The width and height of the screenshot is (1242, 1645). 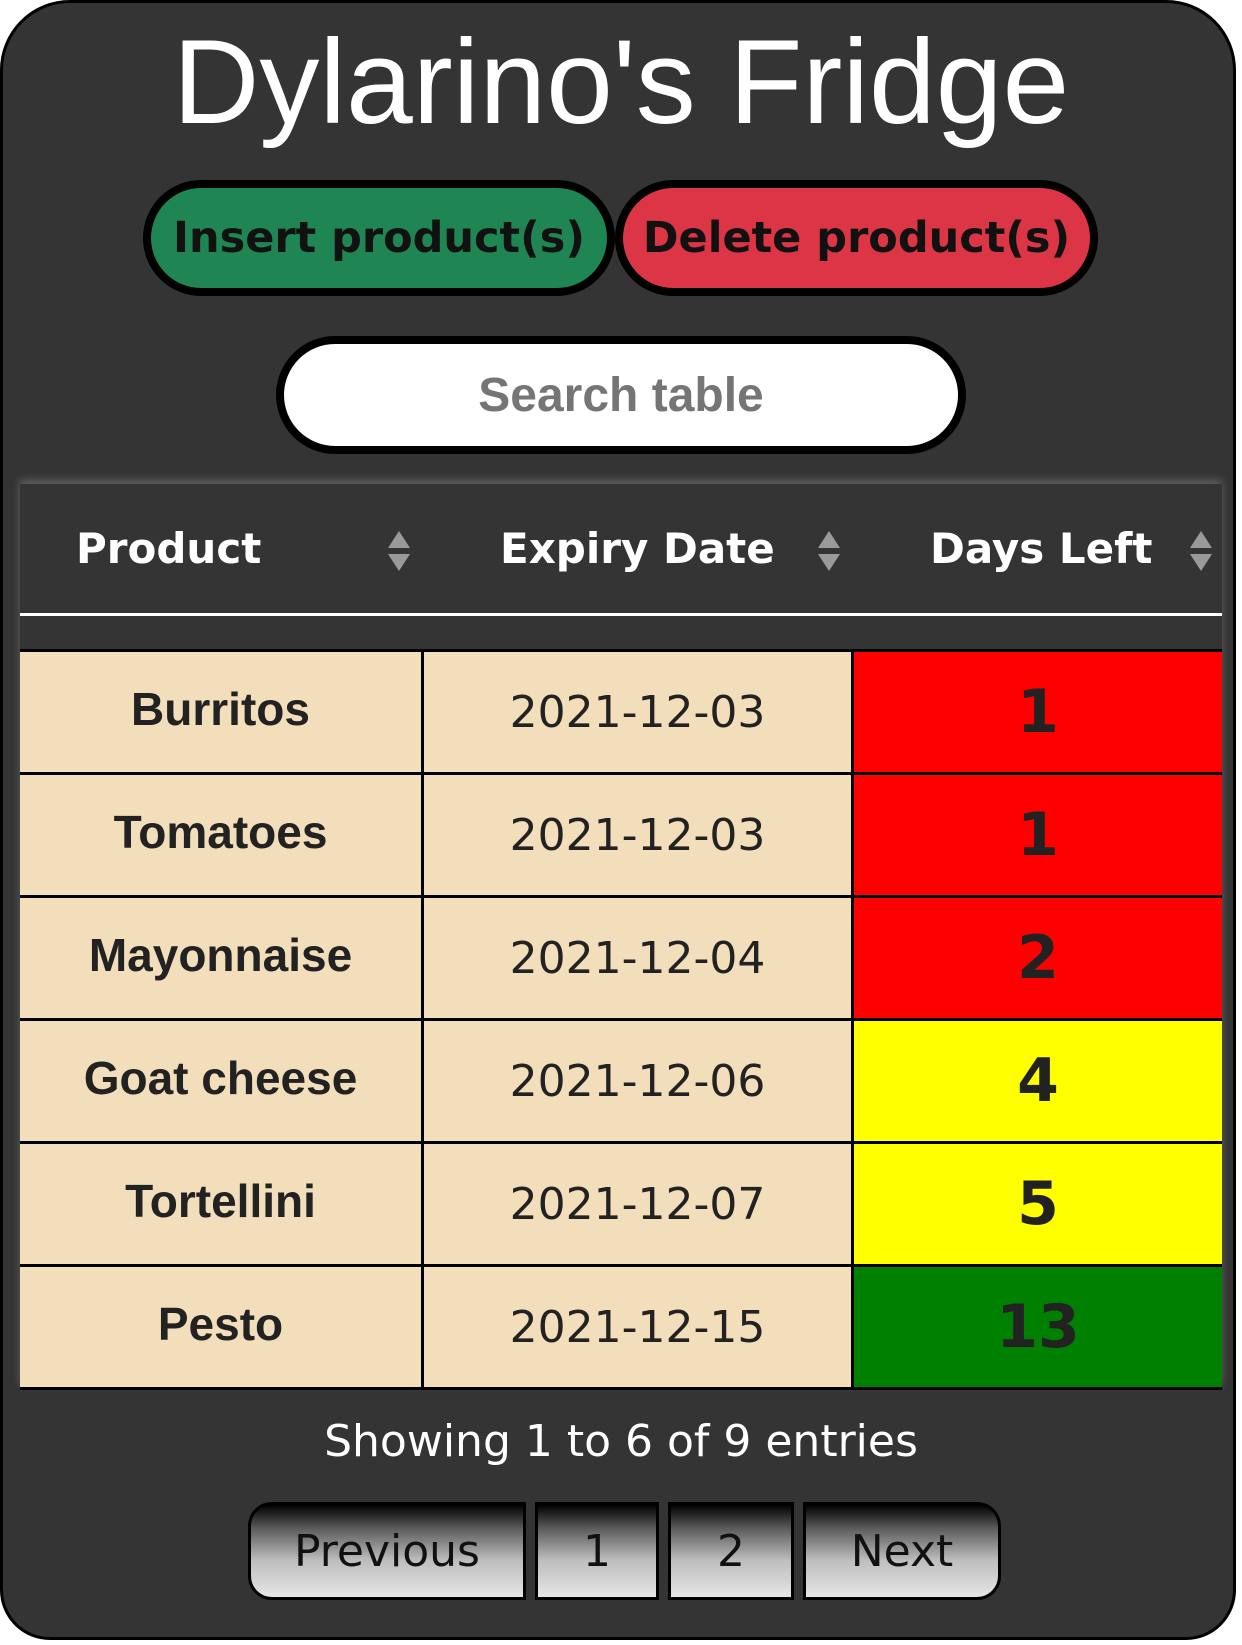 What do you see at coordinates (222, 1204) in the screenshot?
I see `product-cell: Tortellini` at bounding box center [222, 1204].